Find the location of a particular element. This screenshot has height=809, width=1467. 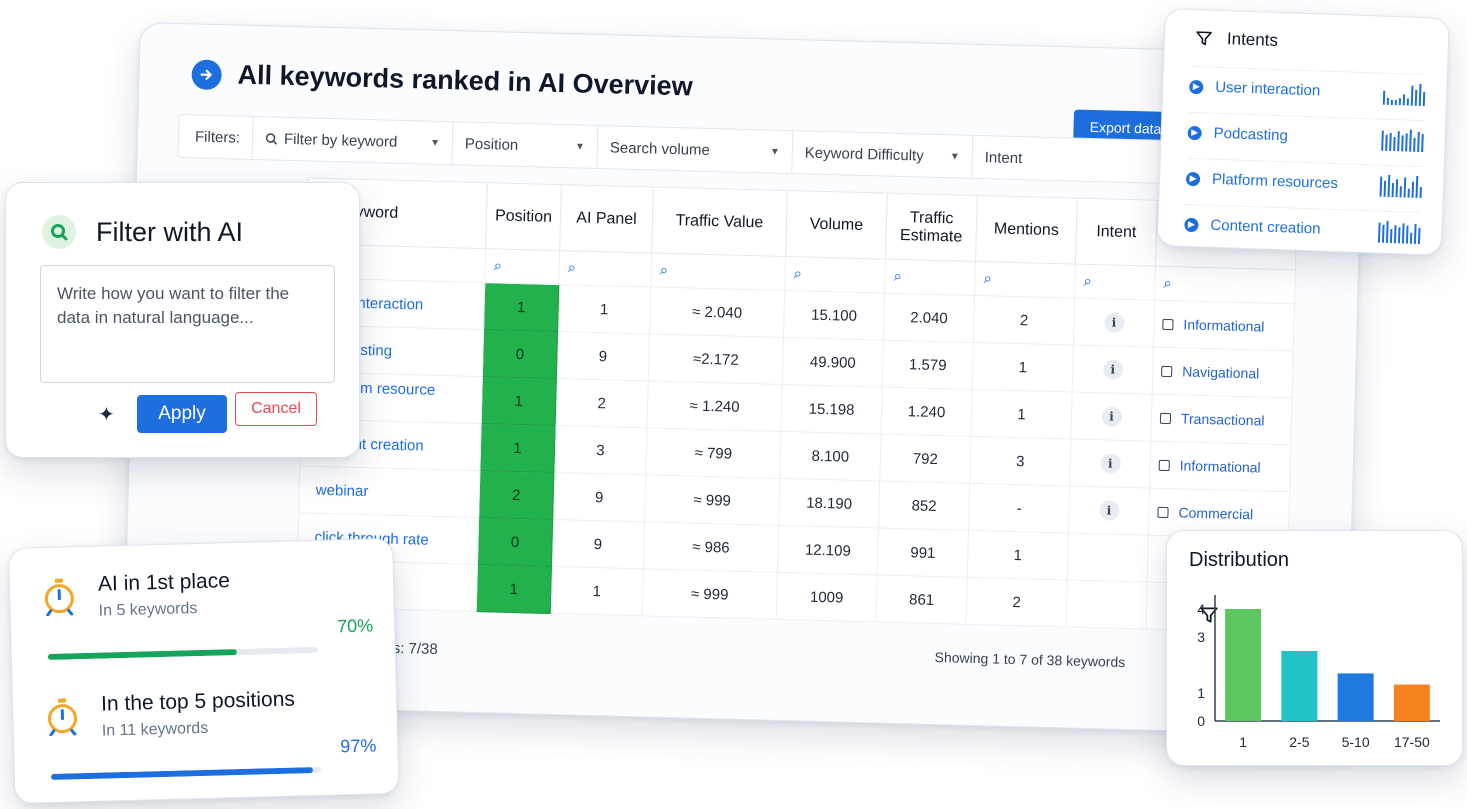

progress-bar is located at coordinates (182, 653).